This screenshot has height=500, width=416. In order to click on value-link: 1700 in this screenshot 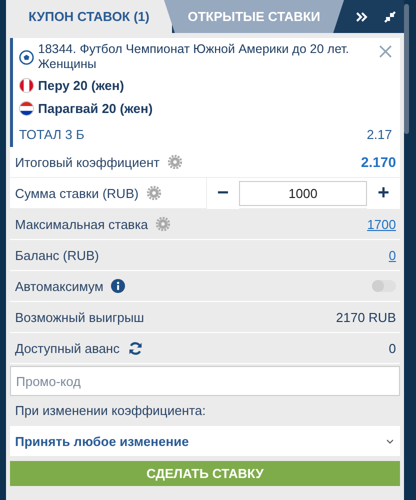, I will do `click(381, 224)`.